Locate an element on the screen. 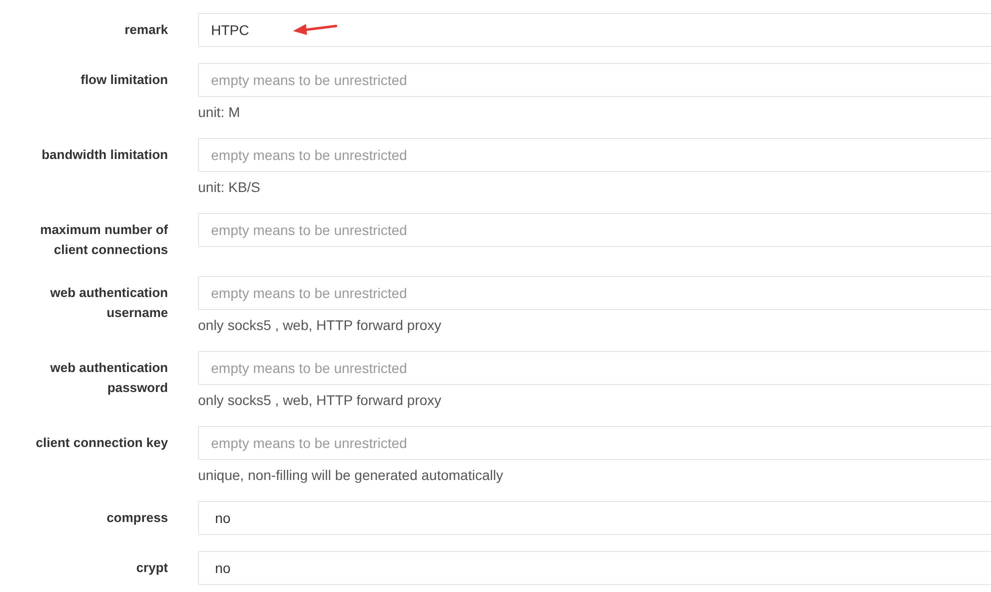 This screenshot has width=991, height=592. field-label: web authentication password is located at coordinates (108, 378).